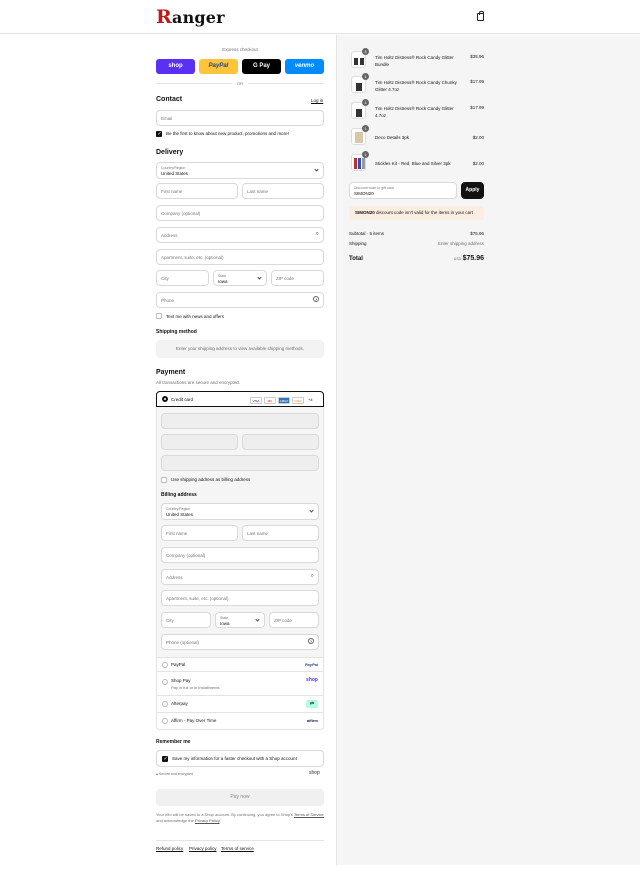 This screenshot has width=640, height=892. What do you see at coordinates (256, 400) in the screenshot?
I see `visa-icon: VISA` at bounding box center [256, 400].